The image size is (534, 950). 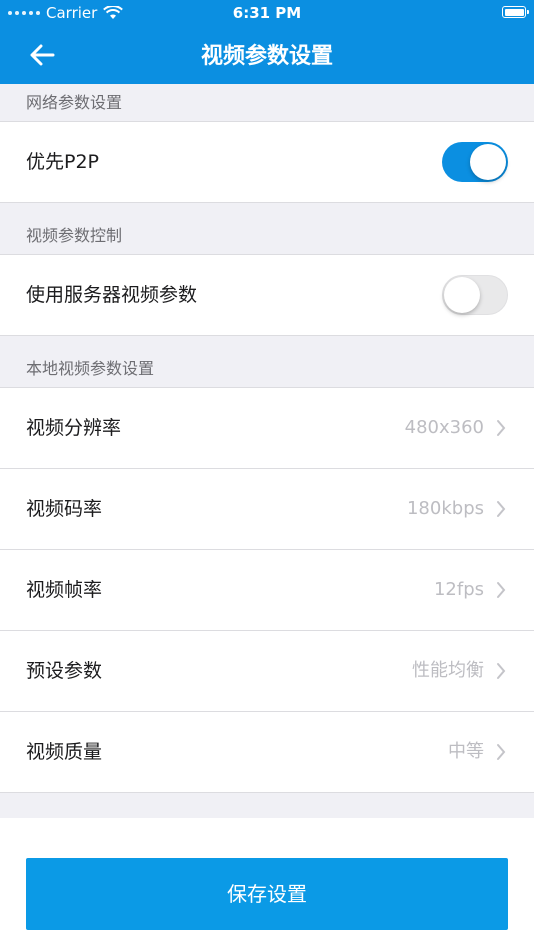 I want to click on server-params-toggle, so click(x=475, y=295).